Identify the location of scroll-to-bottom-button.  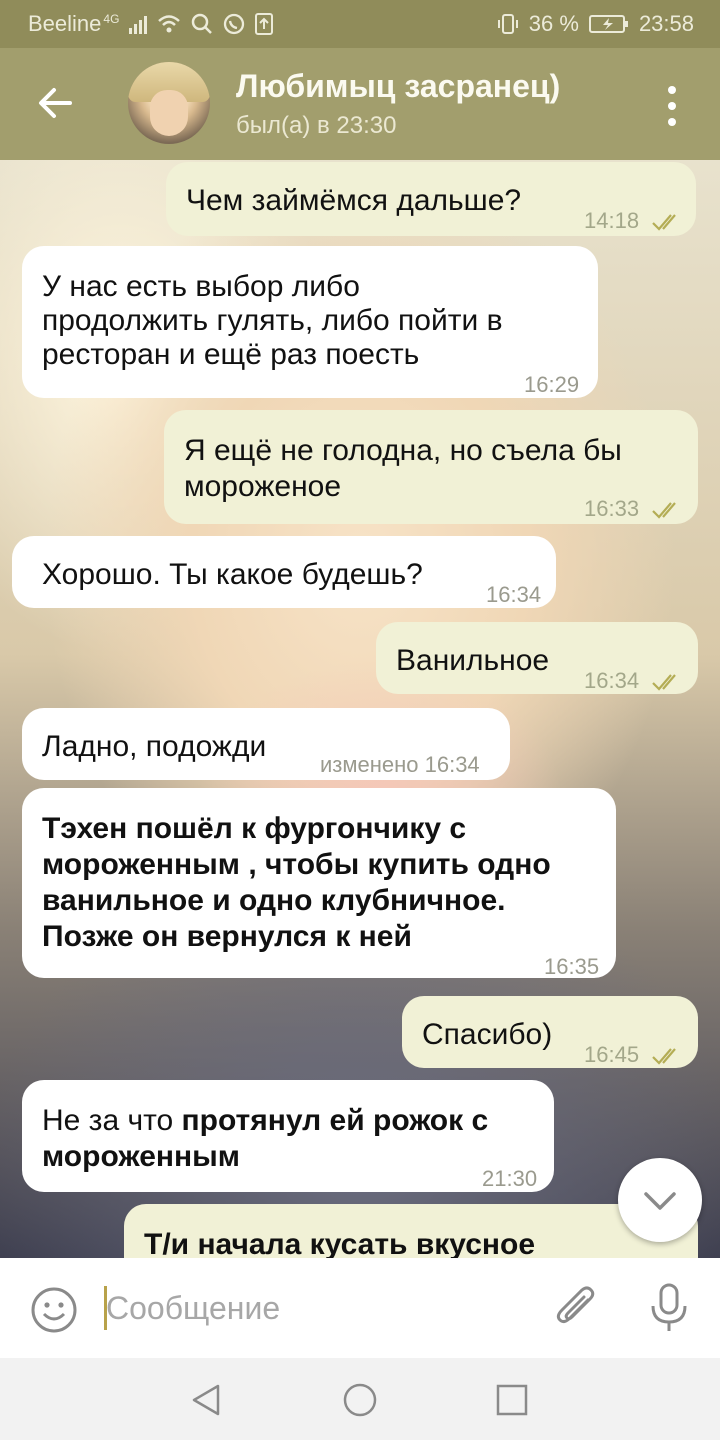
(660, 1200).